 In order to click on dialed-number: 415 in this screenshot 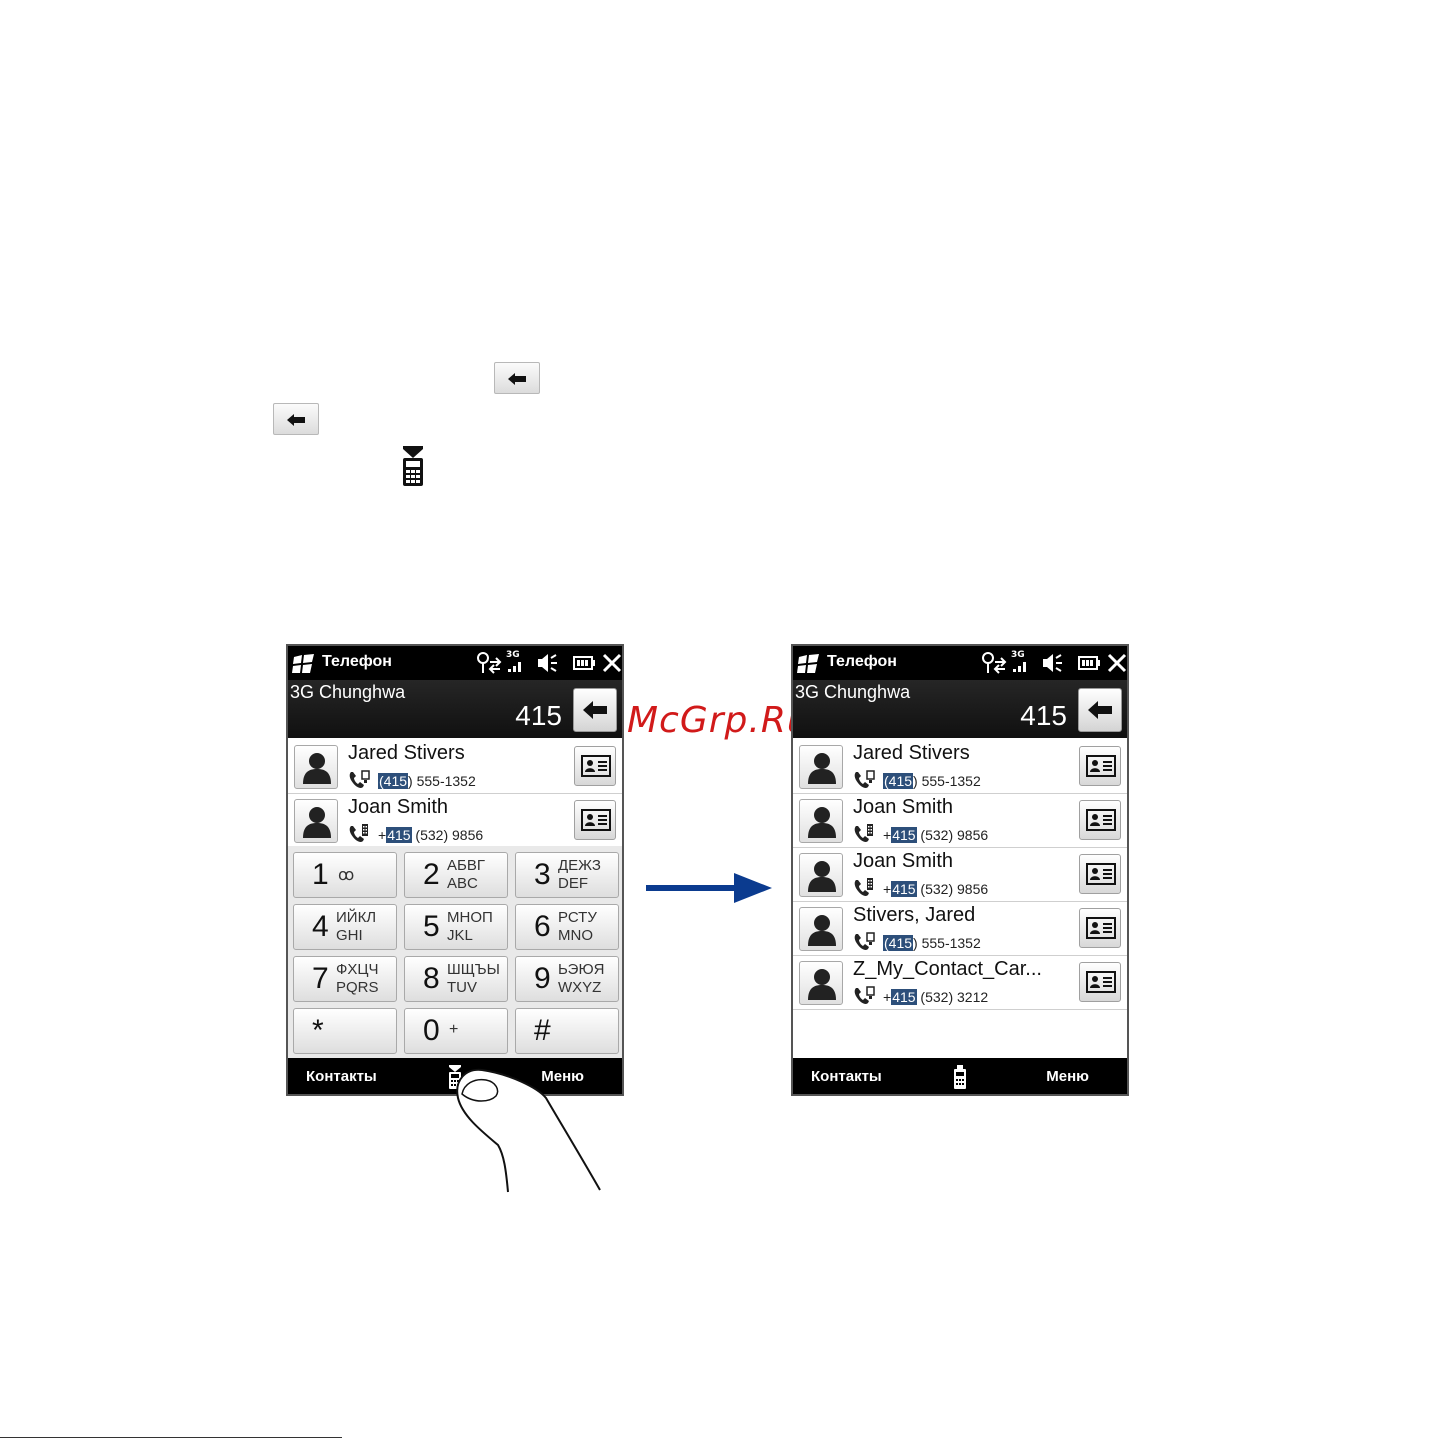, I will do `click(538, 715)`.